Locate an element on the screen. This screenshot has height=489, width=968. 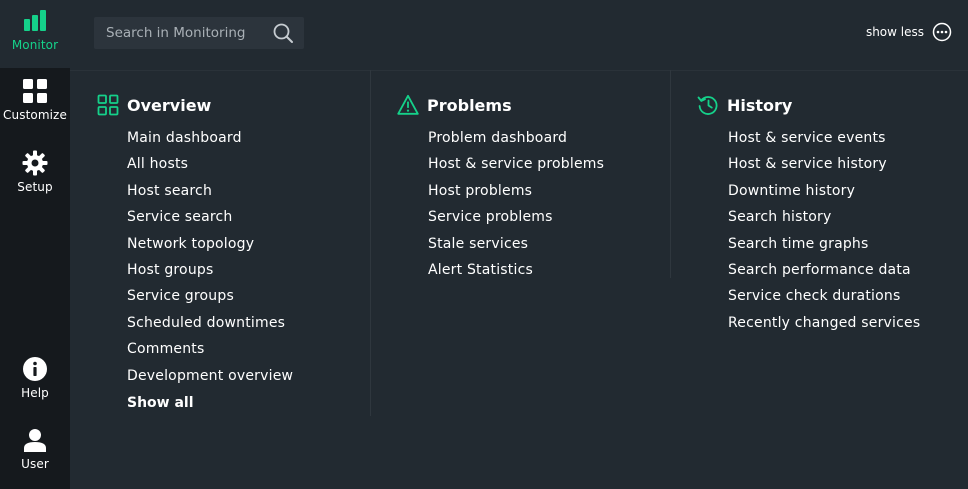
menu-item-service-groups: Service groups is located at coordinates (210, 300).